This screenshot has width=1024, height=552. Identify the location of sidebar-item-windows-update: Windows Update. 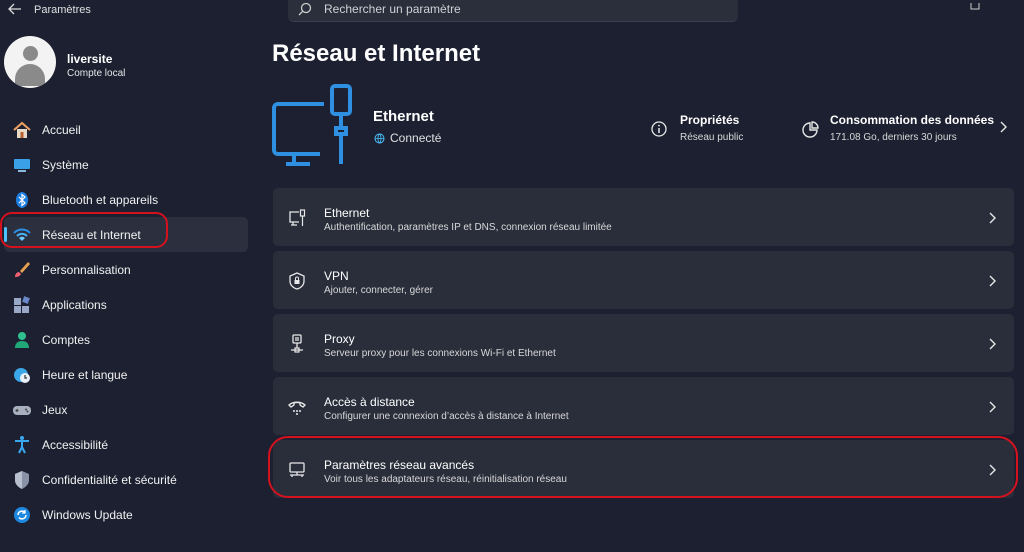
(126, 514).